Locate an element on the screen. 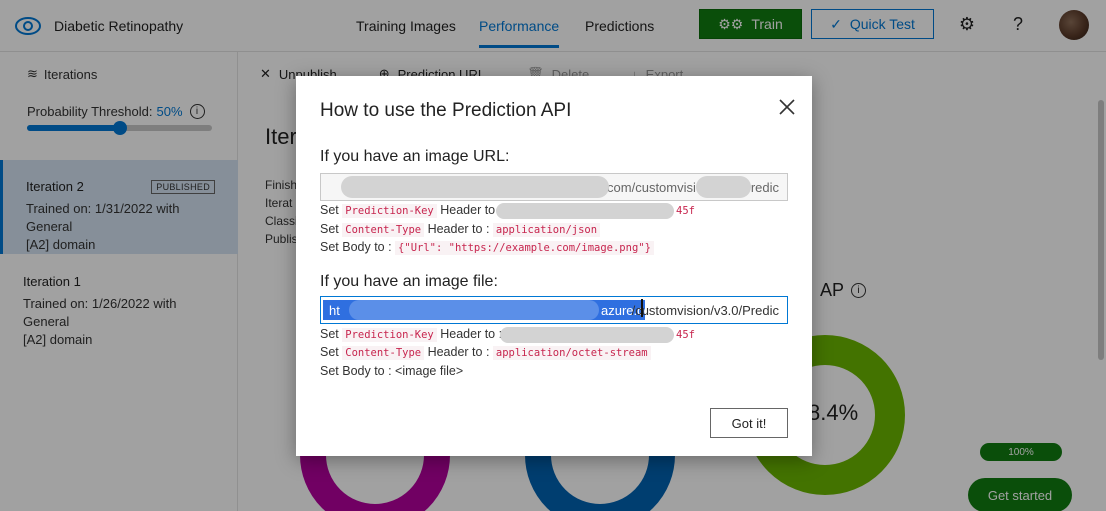  dialog-title: How to use the Prediction API is located at coordinates (446, 110).